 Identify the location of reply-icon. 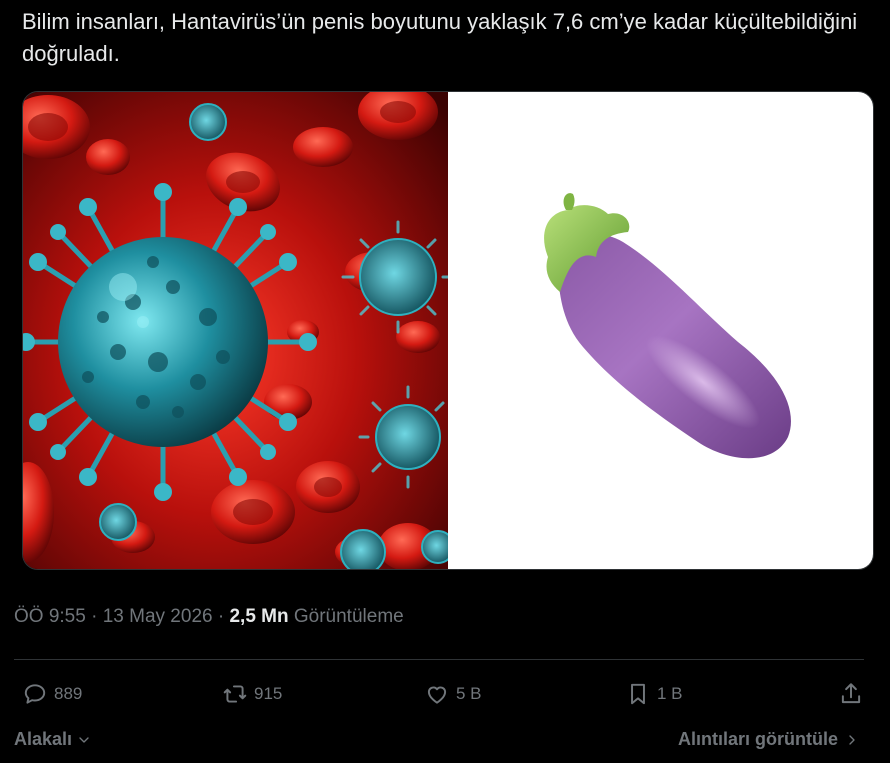
(35, 694).